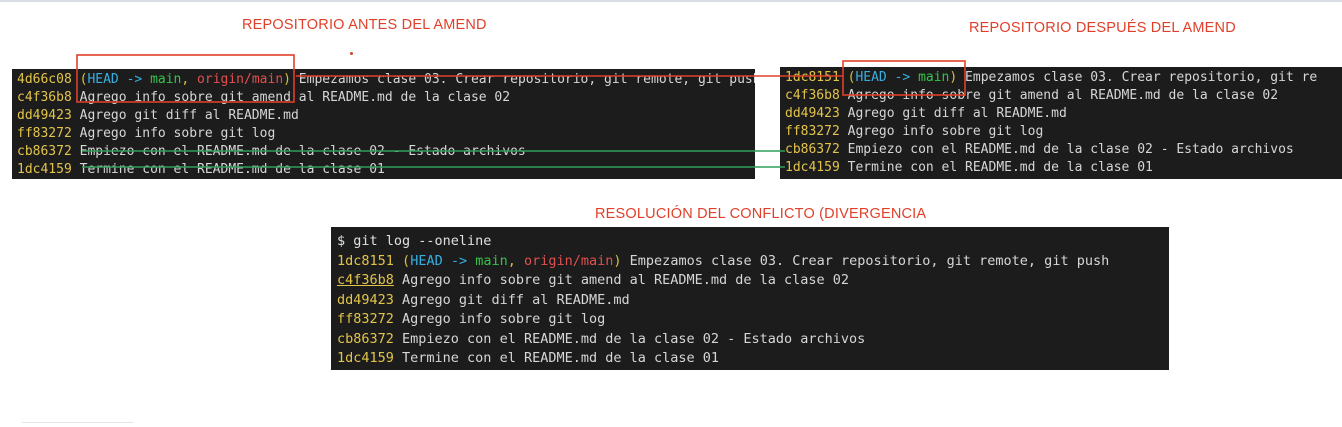  What do you see at coordinates (761, 214) in the screenshot?
I see `heading-resolution: RESOLUCIÓN DEL CONFLICTO (DIVERGENCIA` at bounding box center [761, 214].